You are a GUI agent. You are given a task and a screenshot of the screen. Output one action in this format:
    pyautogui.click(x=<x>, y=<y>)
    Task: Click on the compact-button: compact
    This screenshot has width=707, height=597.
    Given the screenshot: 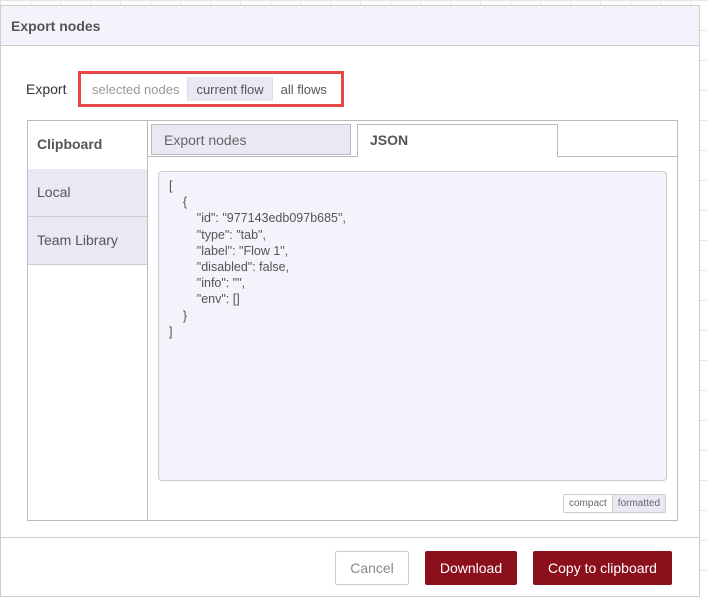 What is the action you would take?
    pyautogui.click(x=588, y=503)
    